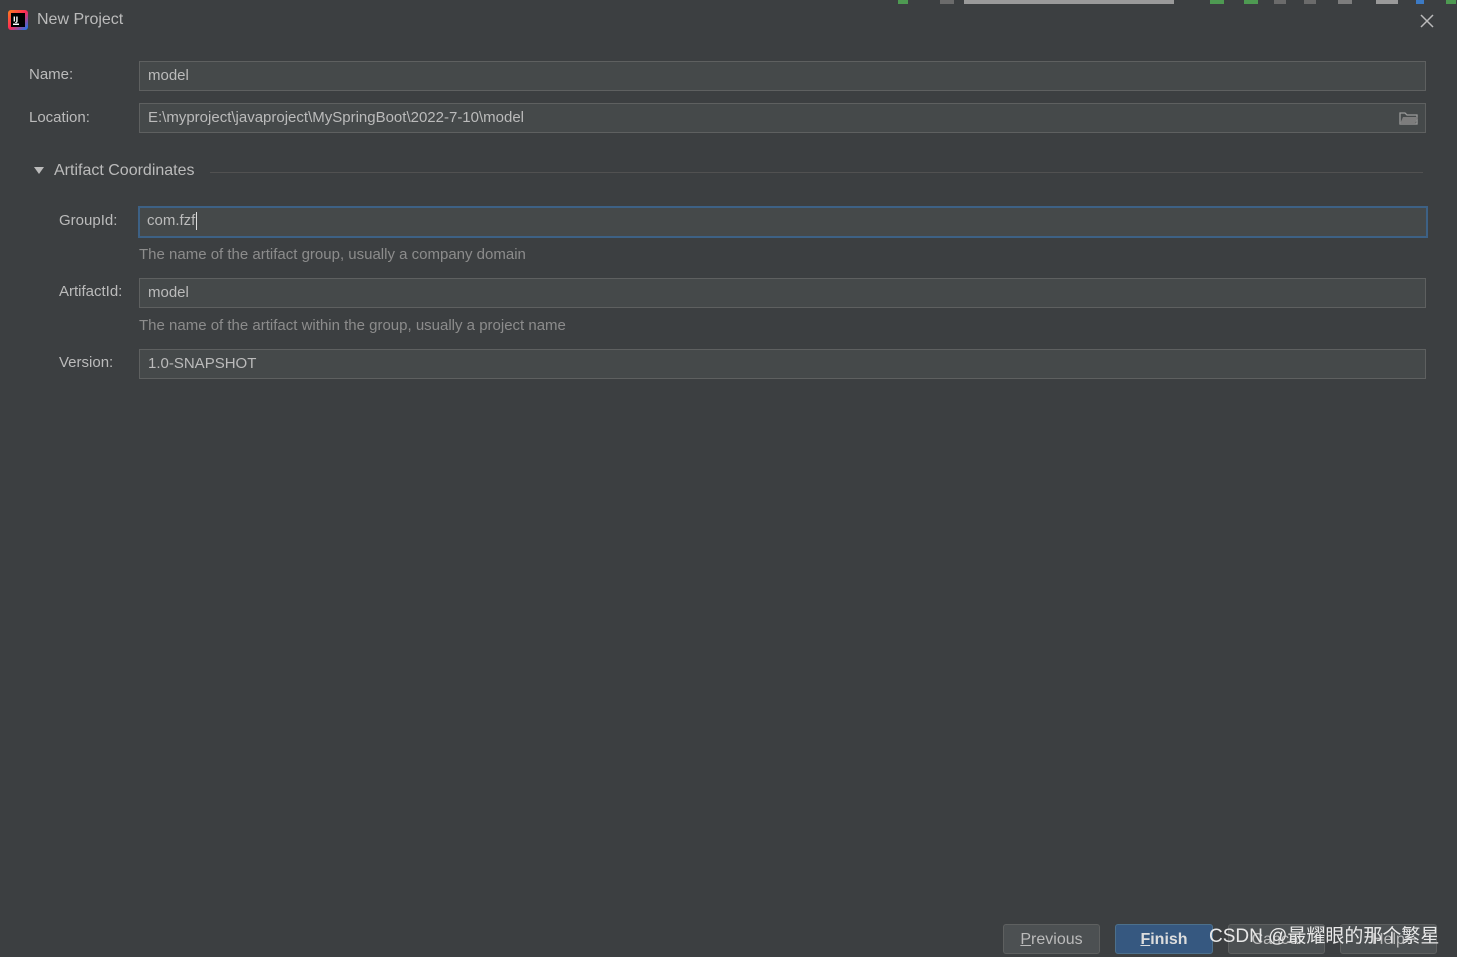 The width and height of the screenshot is (1457, 957). I want to click on window-title: New Project, so click(80, 19).